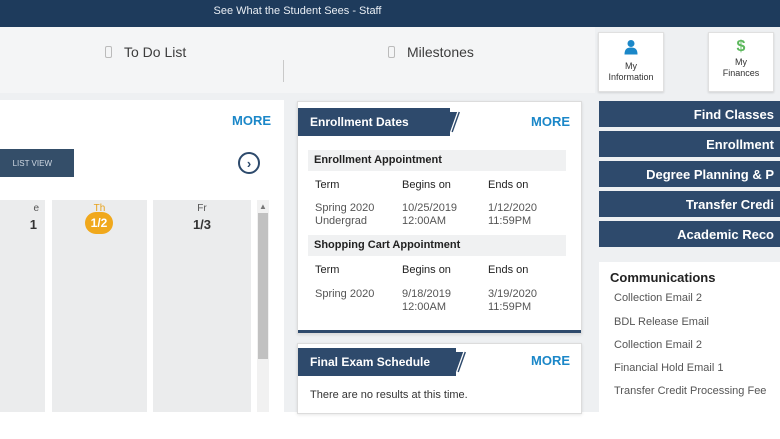 The image size is (780, 439). What do you see at coordinates (437, 160) in the screenshot?
I see `section-title: Enrollment Appointment` at bounding box center [437, 160].